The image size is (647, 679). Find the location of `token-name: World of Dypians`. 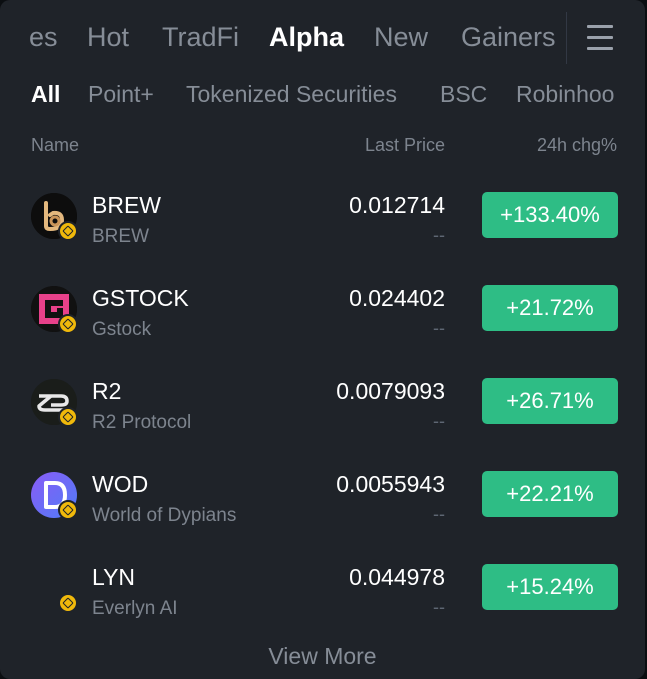

token-name: World of Dypians is located at coordinates (164, 515).